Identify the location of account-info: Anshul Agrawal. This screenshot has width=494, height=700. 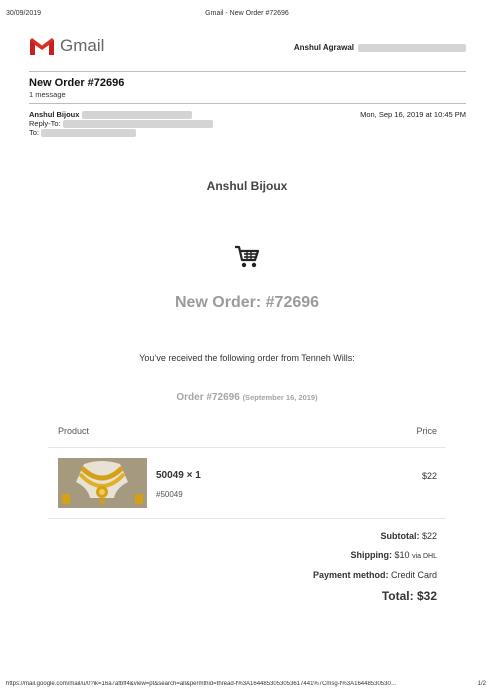
(380, 47).